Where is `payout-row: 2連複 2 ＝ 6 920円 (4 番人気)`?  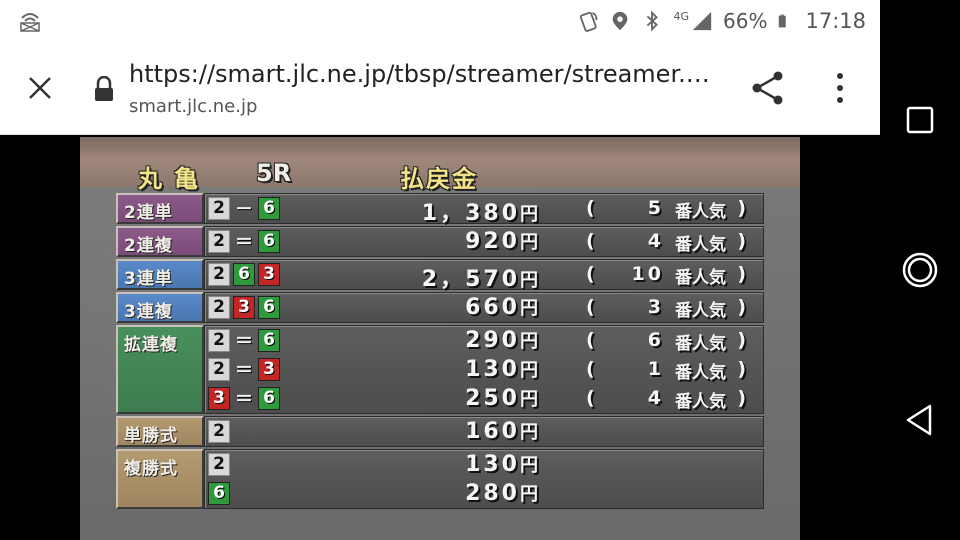
payout-row: 2連複 2 ＝ 6 920円 (4 番人気) is located at coordinates (440, 241).